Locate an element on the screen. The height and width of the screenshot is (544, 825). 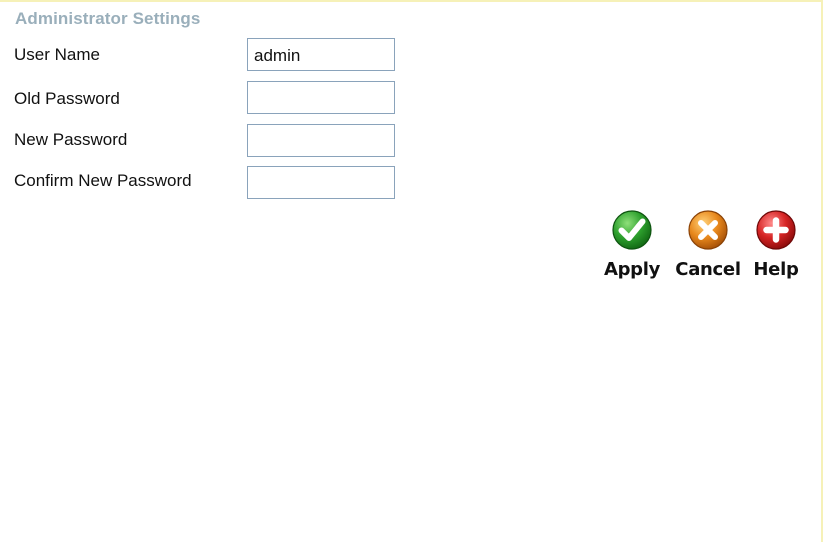
old-password-input is located at coordinates (321, 97).